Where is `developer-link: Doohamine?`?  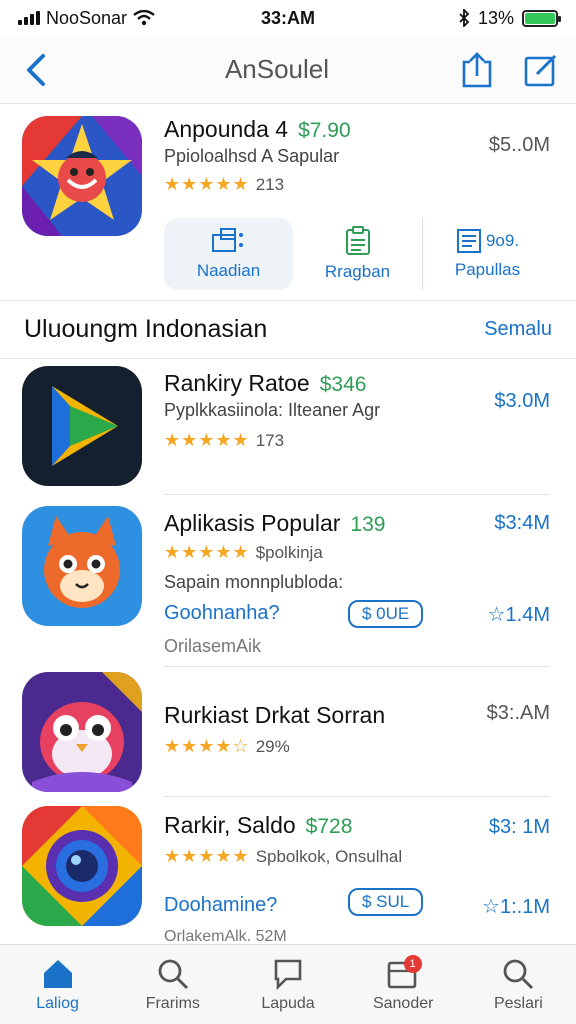
developer-link: Doohamine? is located at coordinates (220, 905).